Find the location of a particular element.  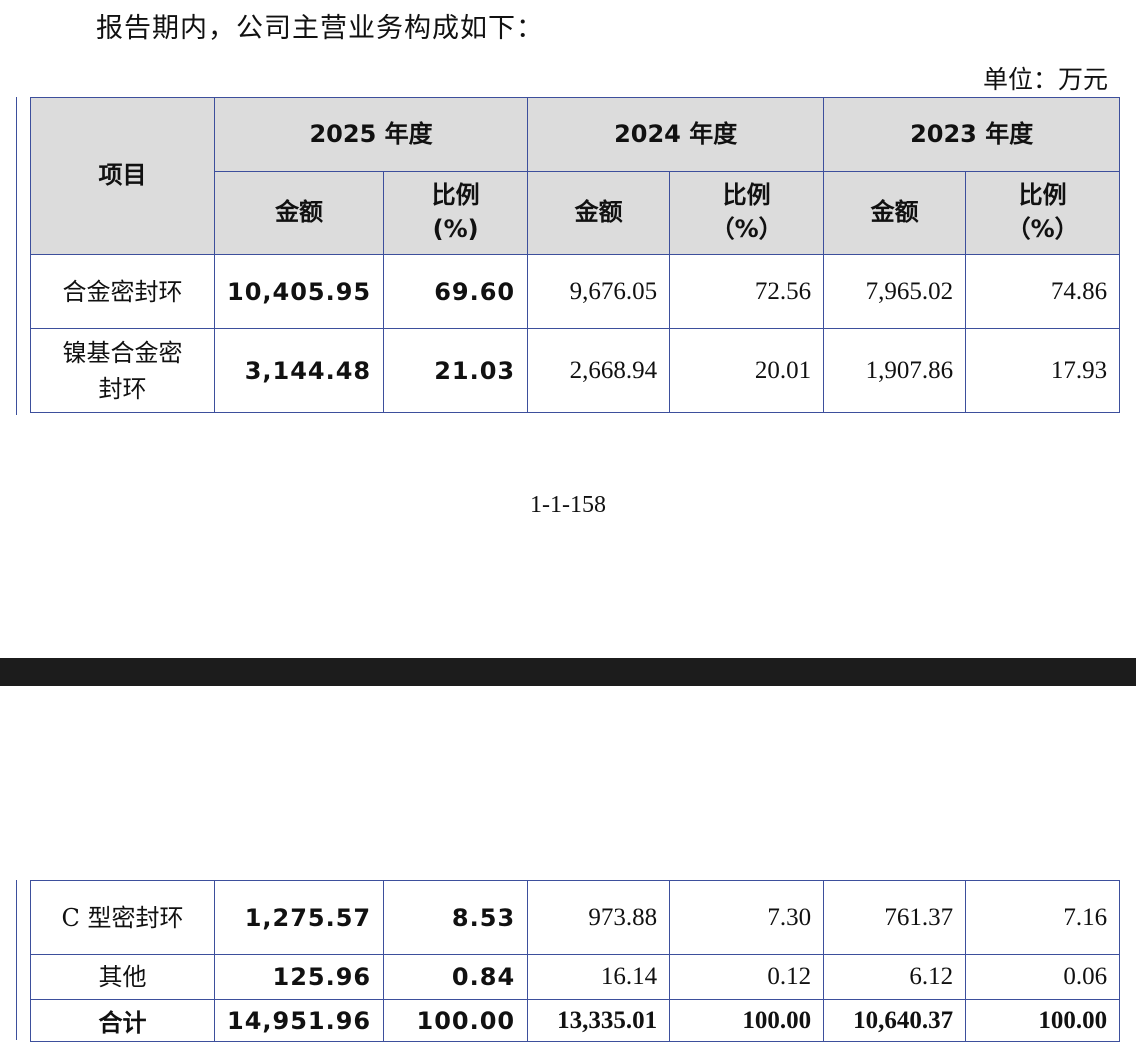

unit-label: 单位：万元 is located at coordinates (1045, 79).